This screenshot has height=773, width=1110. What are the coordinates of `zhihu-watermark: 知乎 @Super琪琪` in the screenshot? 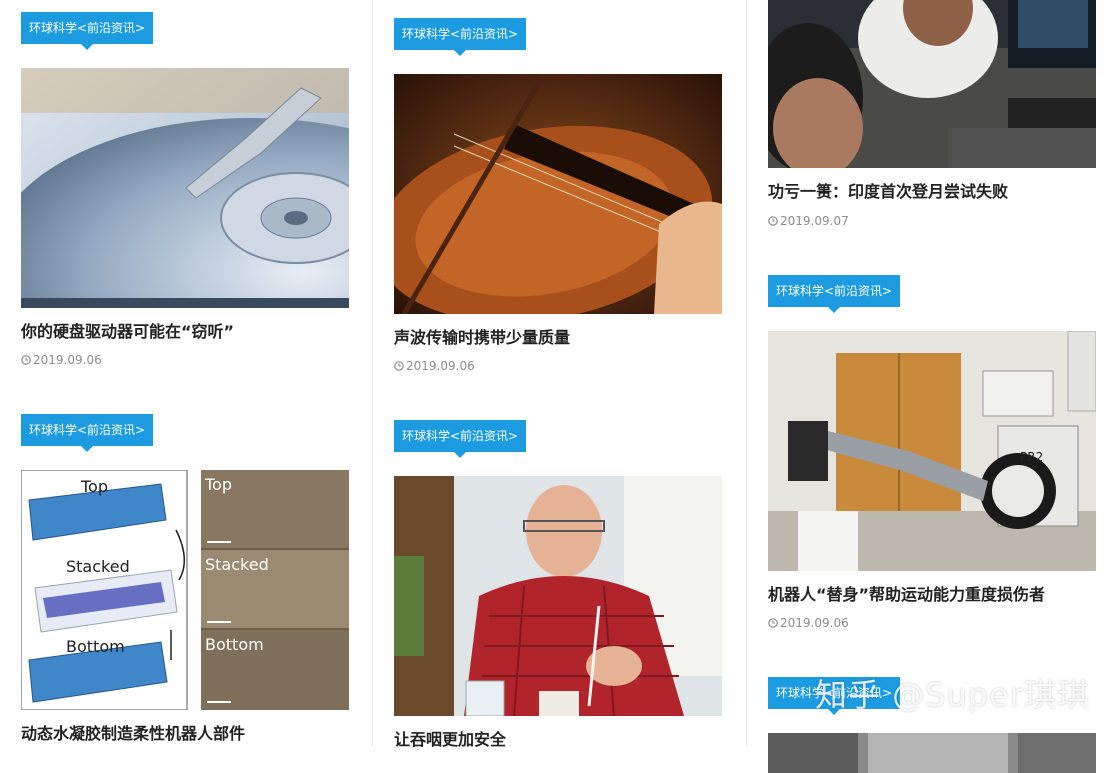 It's located at (952, 695).